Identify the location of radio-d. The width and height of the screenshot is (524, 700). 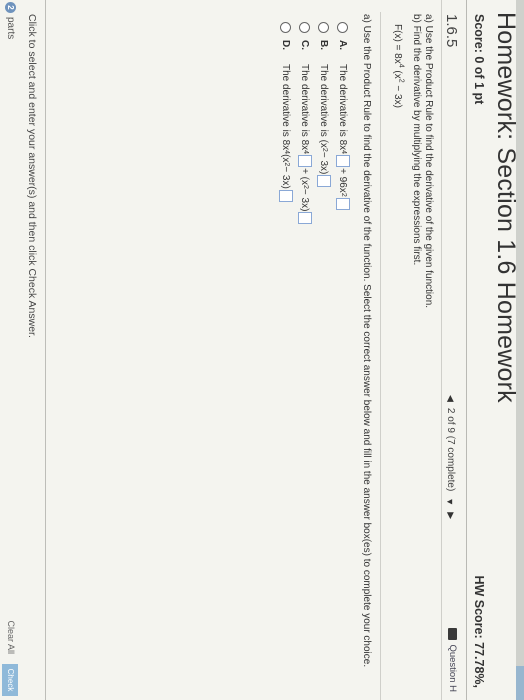
(286, 27).